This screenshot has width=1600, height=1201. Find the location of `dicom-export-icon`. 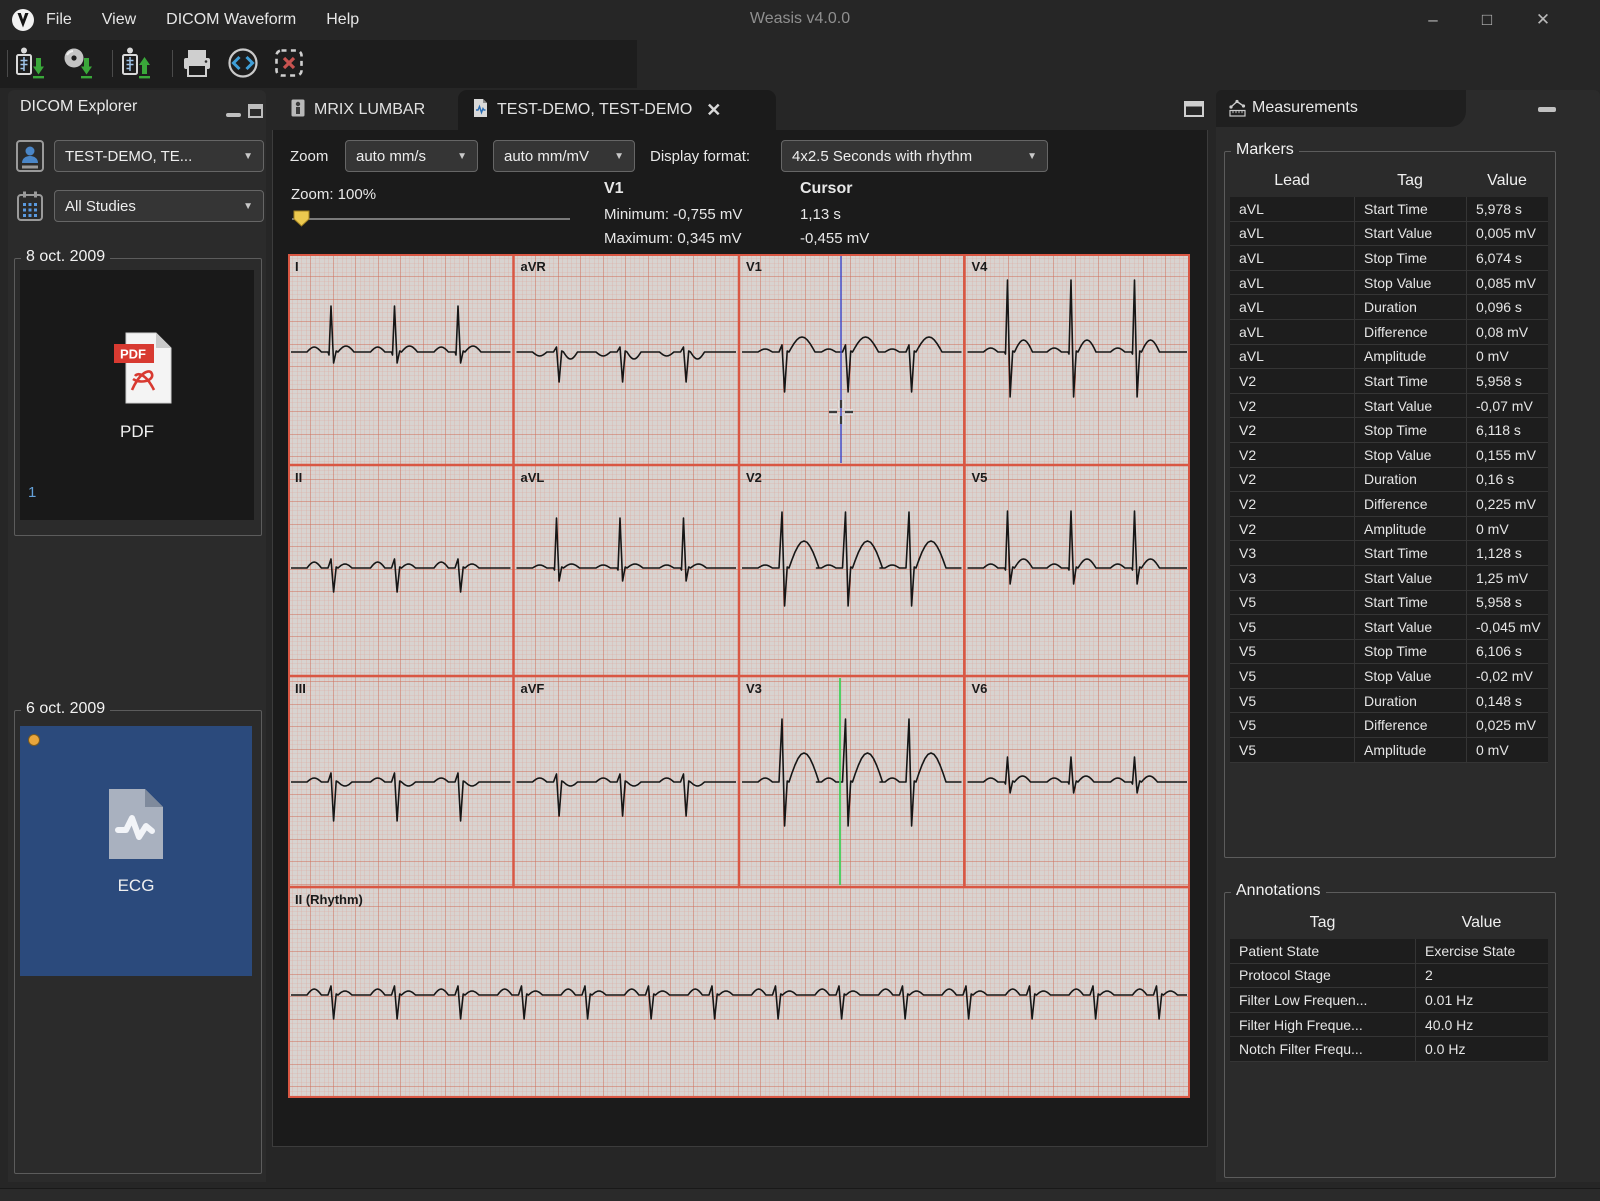

dicom-export-icon is located at coordinates (137, 63).